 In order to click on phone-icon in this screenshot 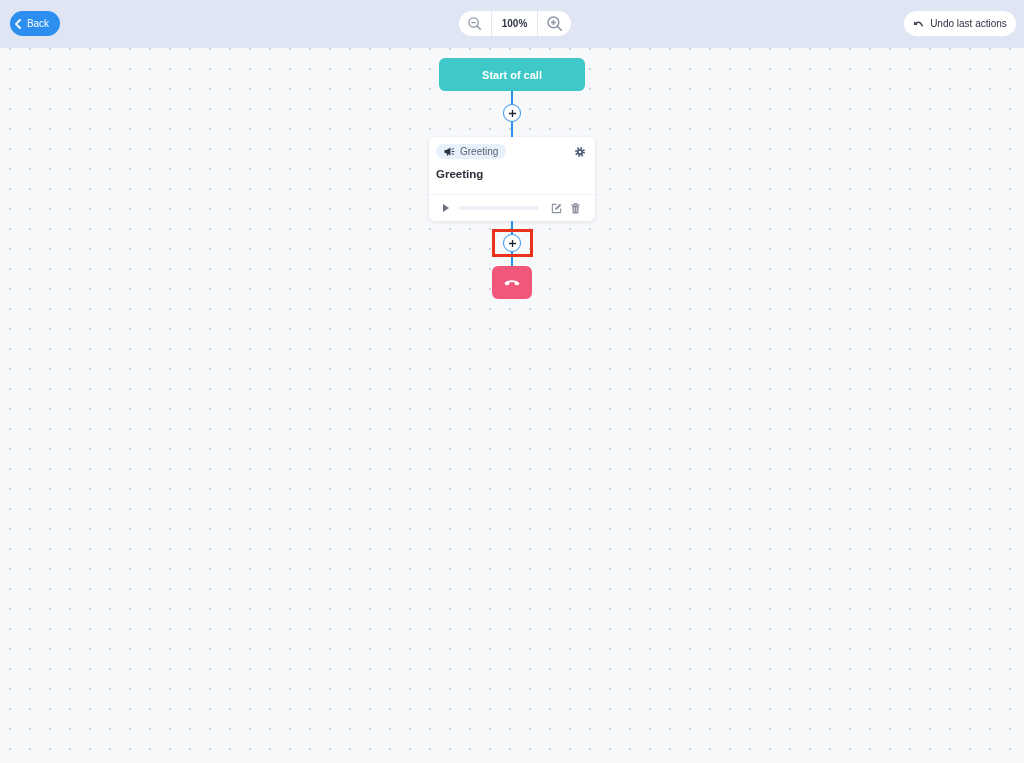, I will do `click(512, 282)`.